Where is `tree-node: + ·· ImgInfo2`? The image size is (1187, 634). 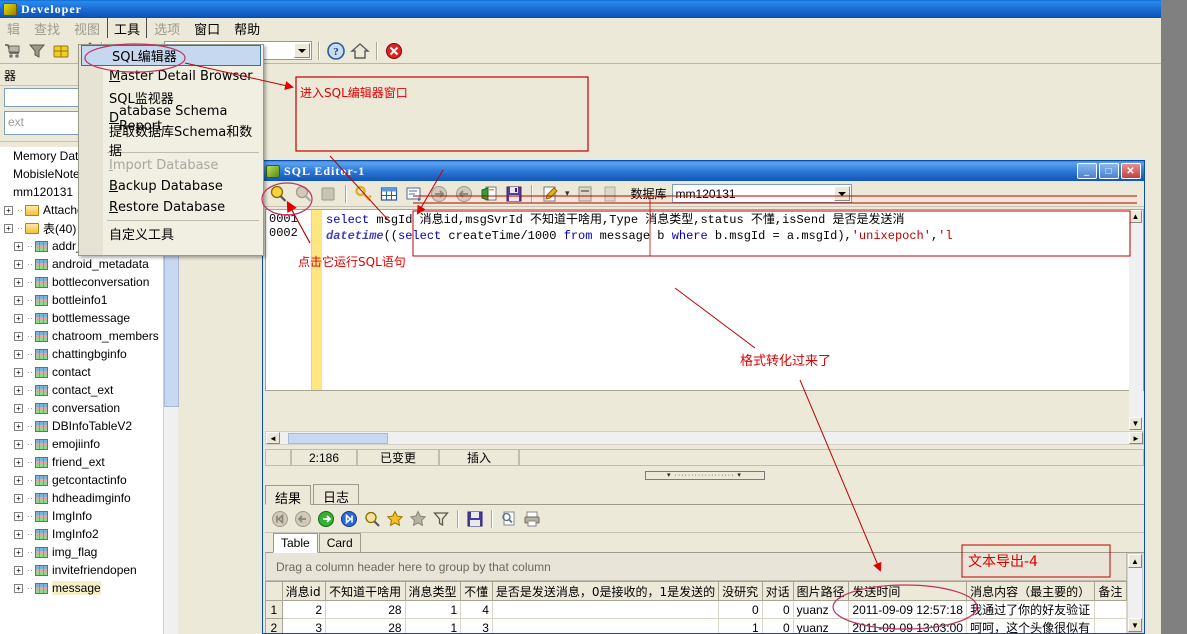
tree-node: + ·· ImgInfo2 is located at coordinates (81, 534).